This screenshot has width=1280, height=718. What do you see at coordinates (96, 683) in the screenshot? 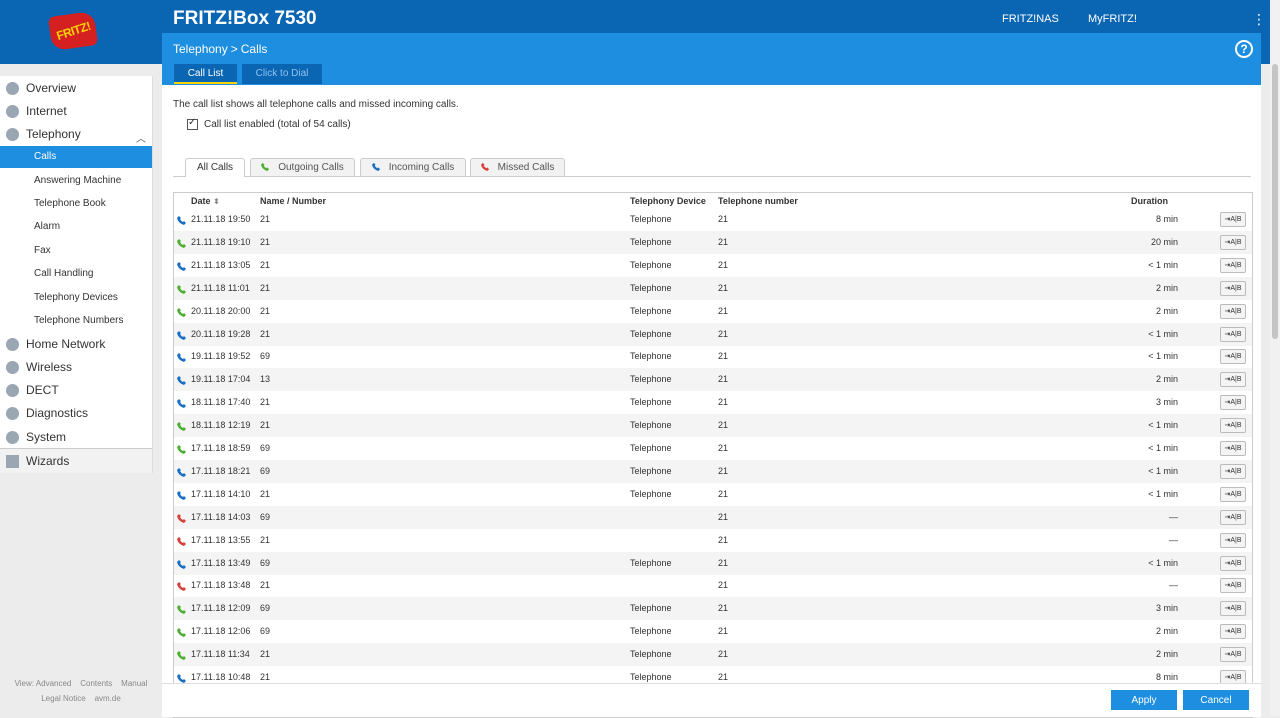
I see `contents-link: Contents` at bounding box center [96, 683].